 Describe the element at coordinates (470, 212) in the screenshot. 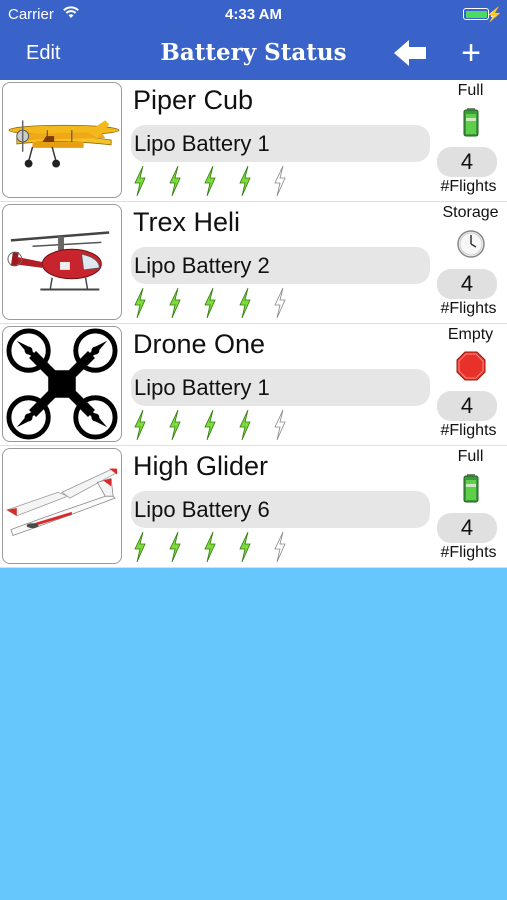

I see `status-label: Storage` at that location.